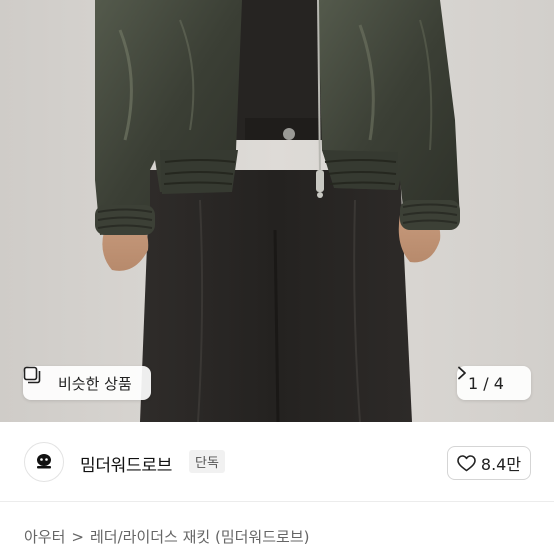  What do you see at coordinates (466, 463) in the screenshot?
I see `heart-icon` at bounding box center [466, 463].